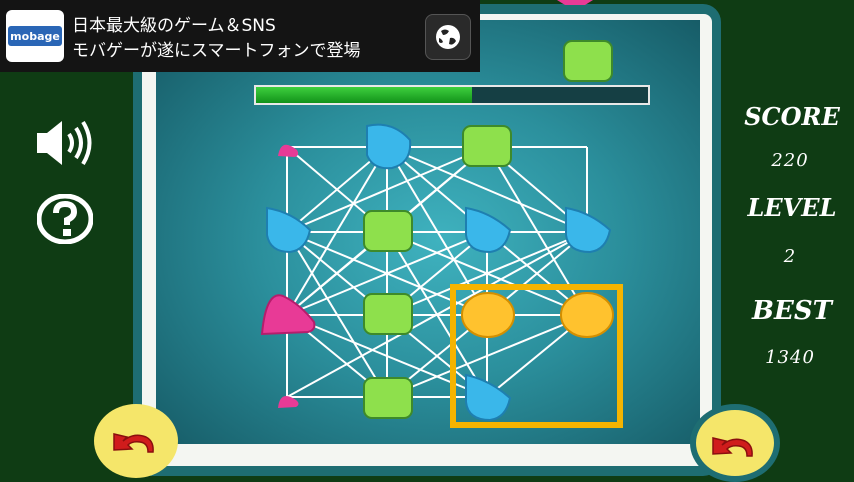 This screenshot has height=482, width=854. Describe the element at coordinates (790, 160) in the screenshot. I see `score-value: 220` at that location.